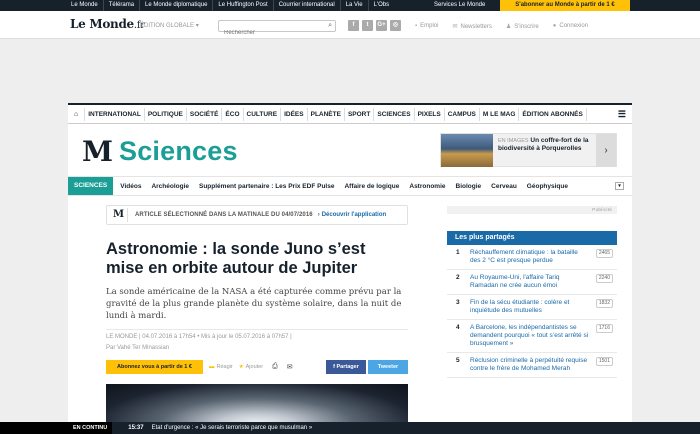  What do you see at coordinates (395, 25) in the screenshot?
I see `instagram-icon: ◎` at bounding box center [395, 25].